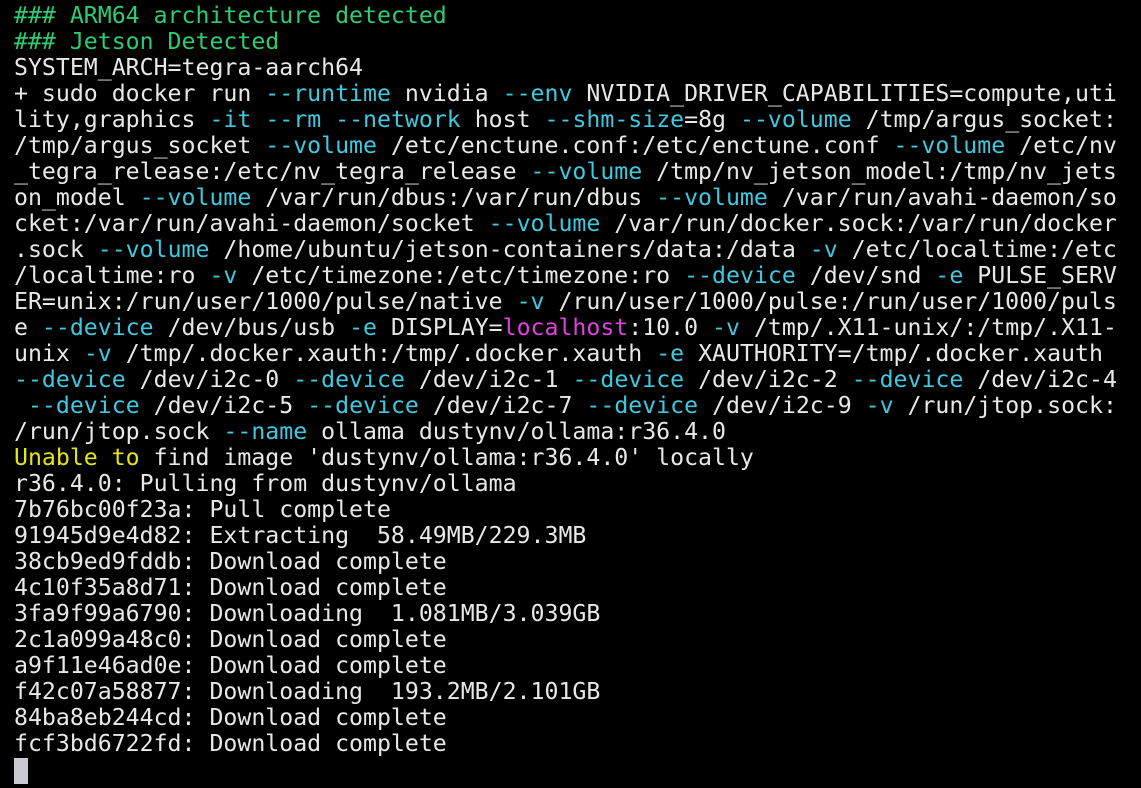 This screenshot has width=1141, height=788. I want to click on terminal-text-segment: XAUTHORITY=/tmp/.docker.xauth, so click(893, 353).